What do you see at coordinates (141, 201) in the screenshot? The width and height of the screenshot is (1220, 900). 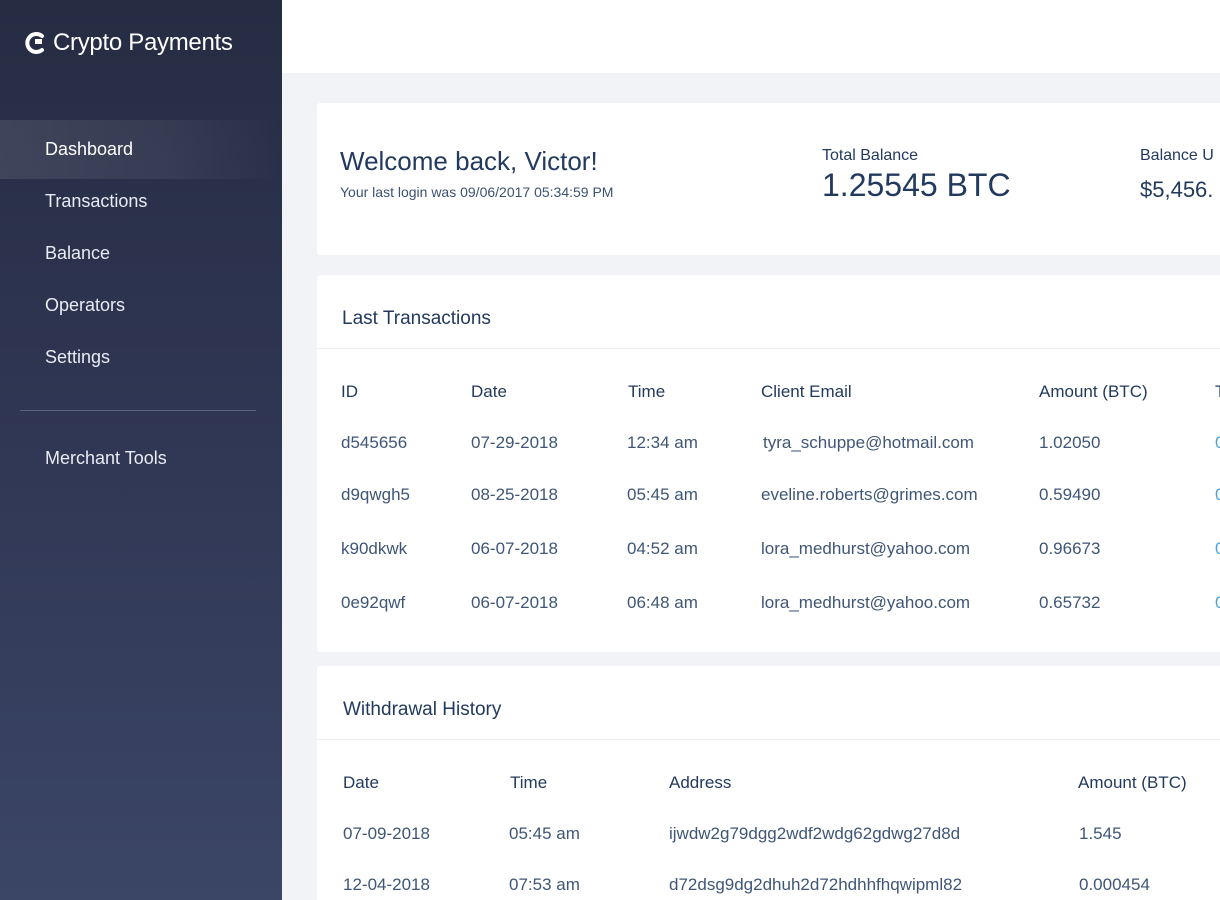 I see `sidebar-item-transactions: Transactions` at bounding box center [141, 201].